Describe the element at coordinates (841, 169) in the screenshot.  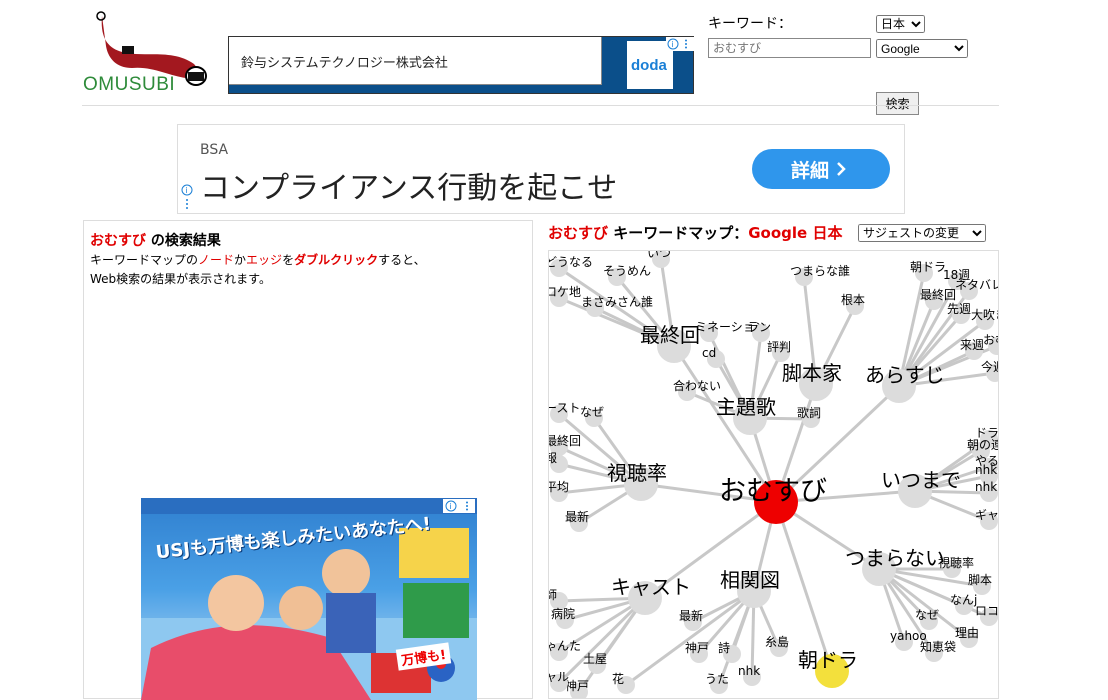
I see `chevron-right-icon` at that location.